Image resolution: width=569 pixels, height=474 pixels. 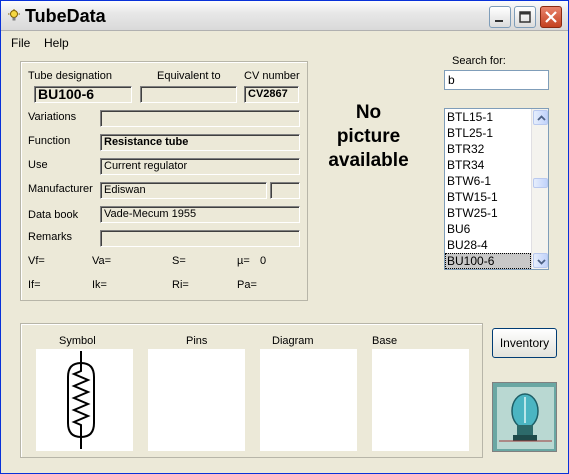 I want to click on menu-file: File, so click(x=20, y=43).